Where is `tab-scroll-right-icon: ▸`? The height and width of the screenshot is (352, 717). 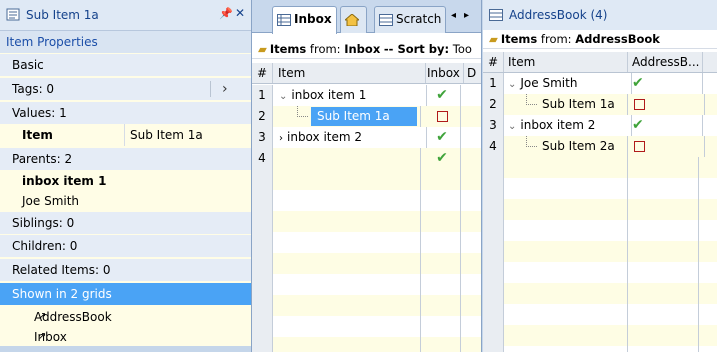
tab-scroll-right-icon: ▸ is located at coordinates (466, 15).